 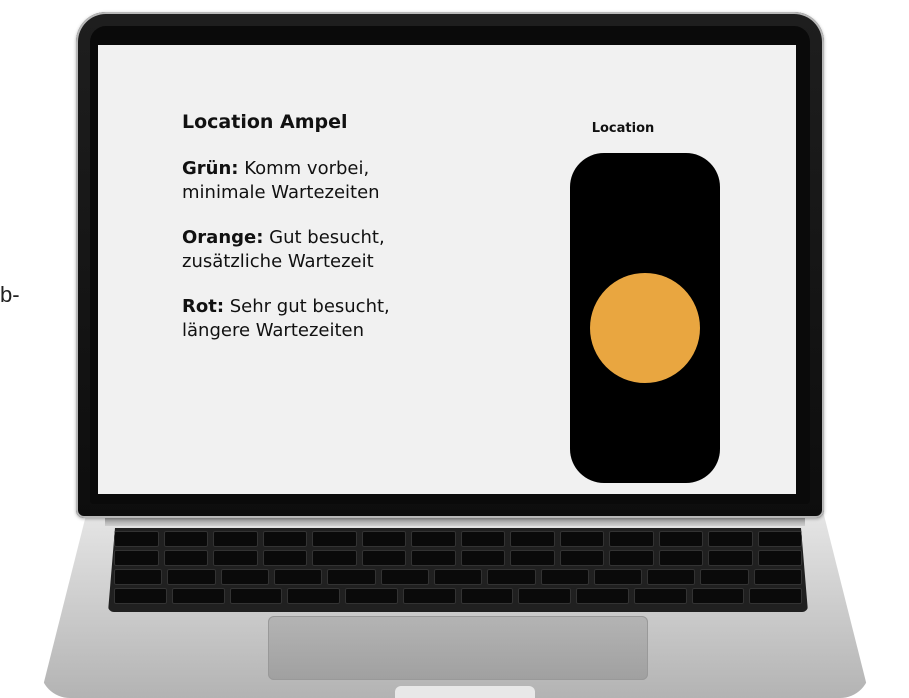 What do you see at coordinates (10, 294) in the screenshot?
I see `stray-text: b-` at bounding box center [10, 294].